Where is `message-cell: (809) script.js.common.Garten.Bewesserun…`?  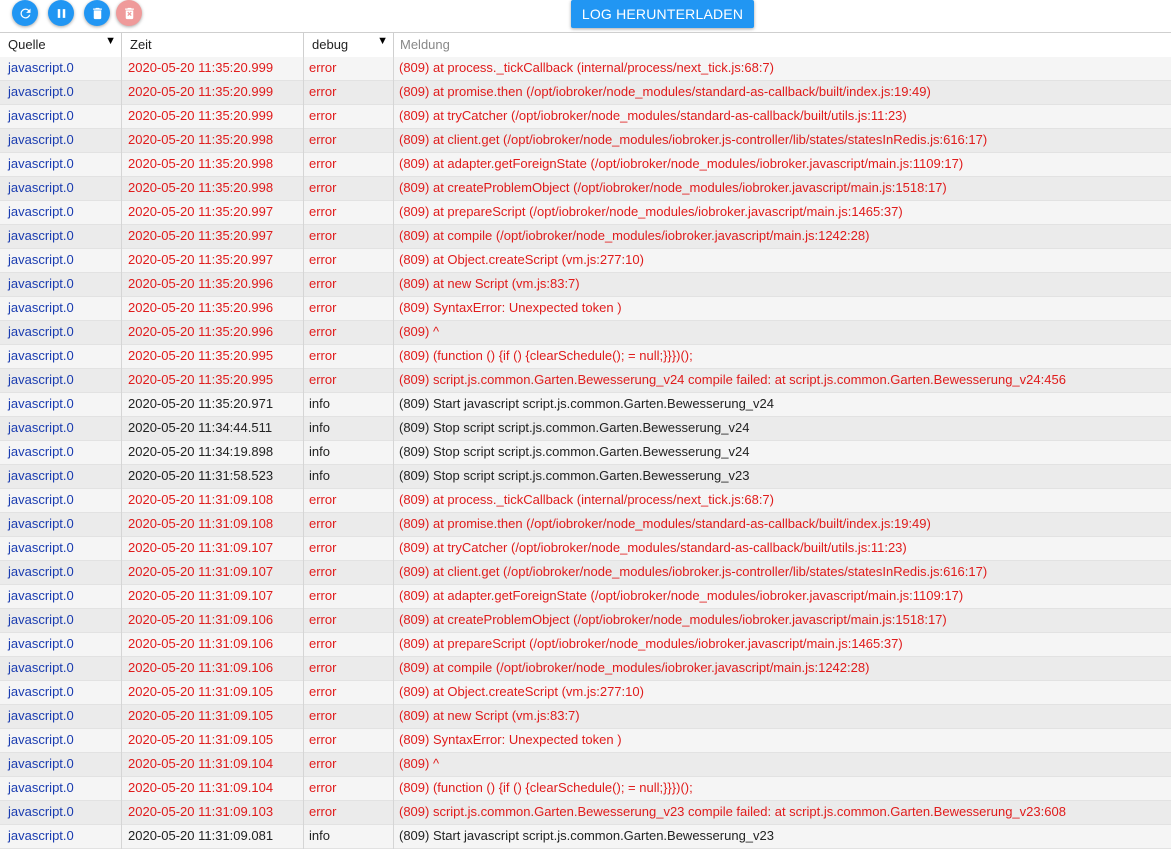
message-cell: (809) script.js.common.Garten.Bewesserun… is located at coordinates (732, 379).